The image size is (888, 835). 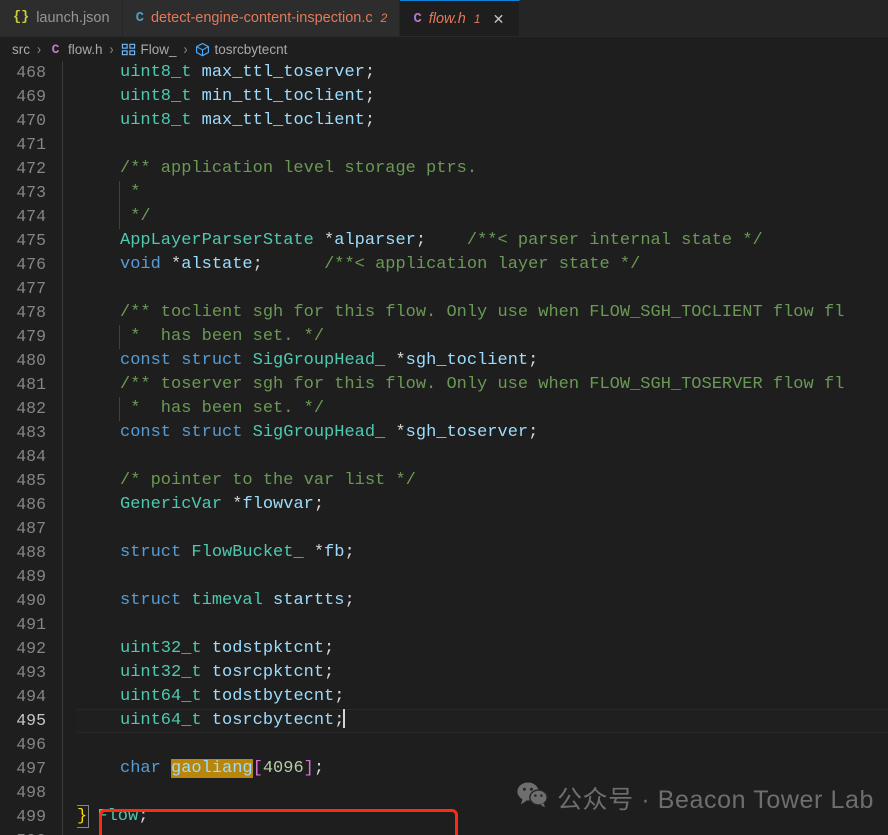 I want to click on code-line: 482 * has been set. */, so click(x=444, y=409).